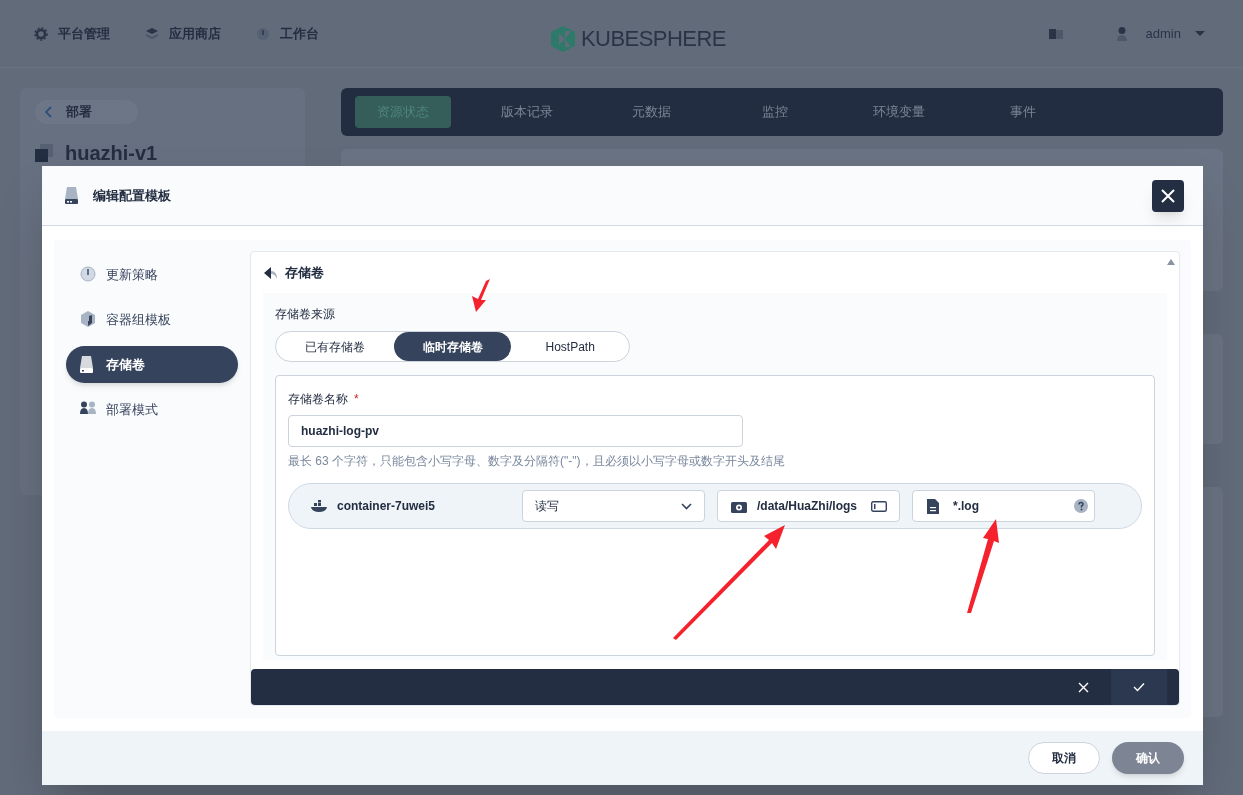 This screenshot has height=795, width=1243. Describe the element at coordinates (1139, 687) in the screenshot. I see `check-icon` at that location.